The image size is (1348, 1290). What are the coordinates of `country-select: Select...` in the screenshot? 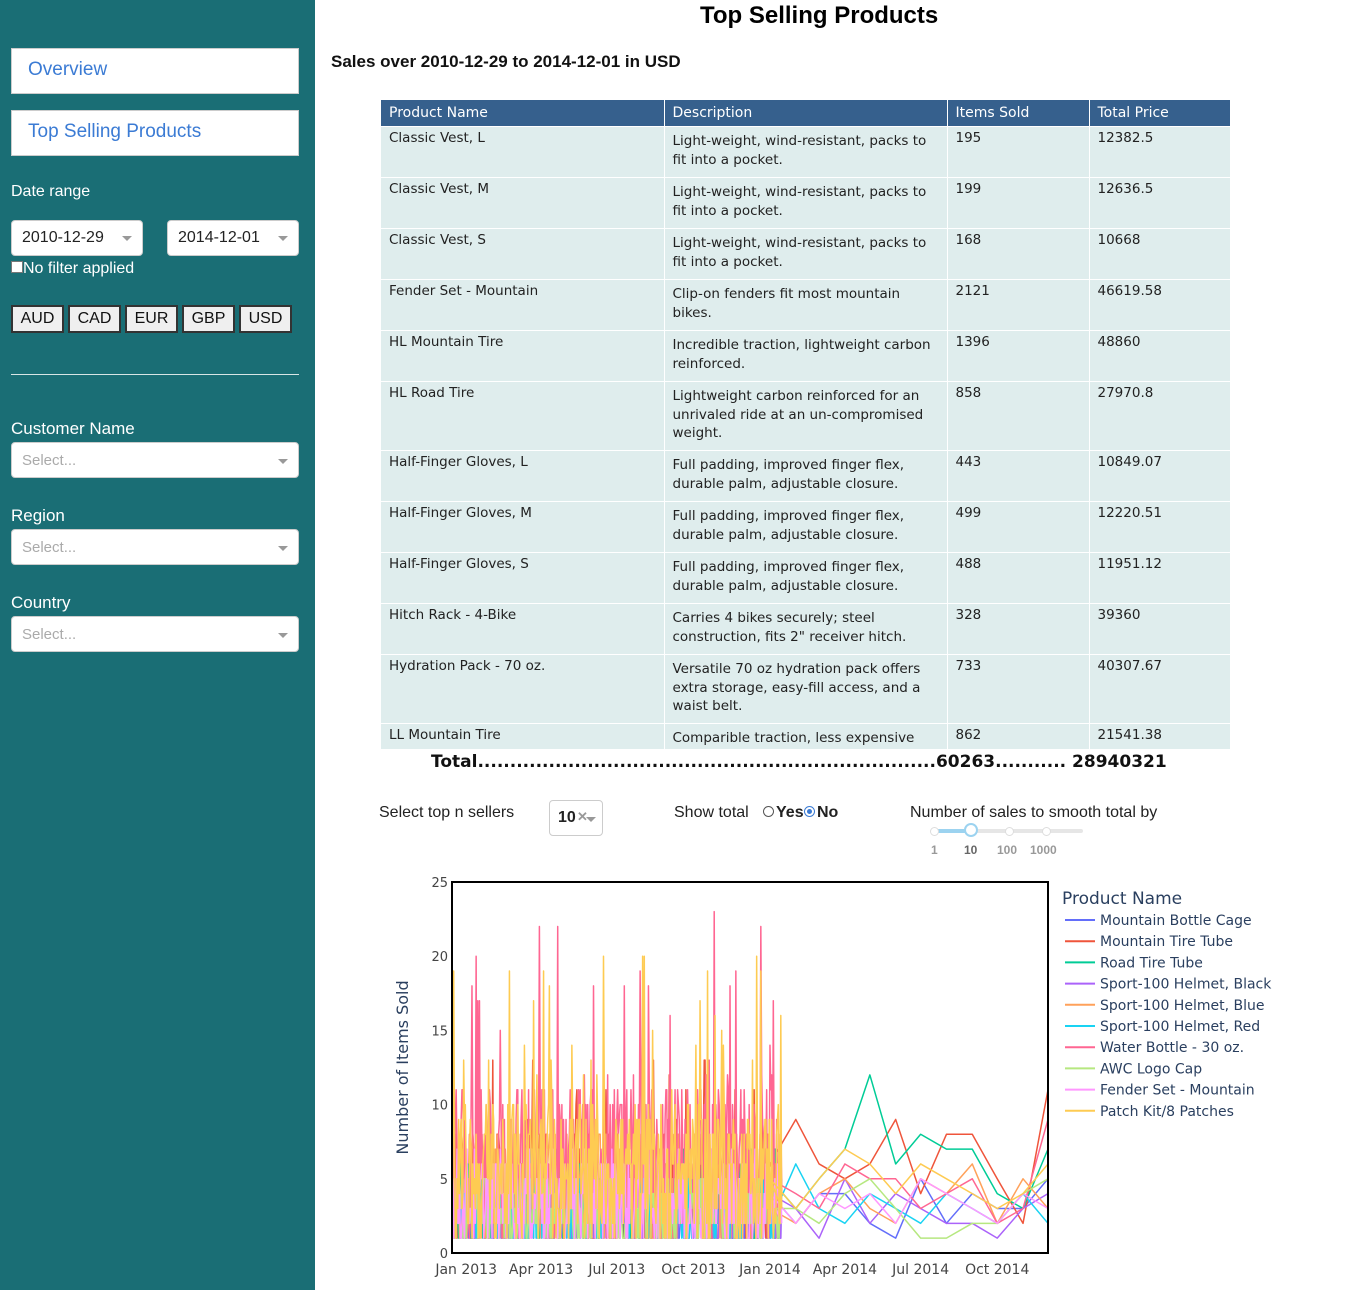 It's located at (155, 634).